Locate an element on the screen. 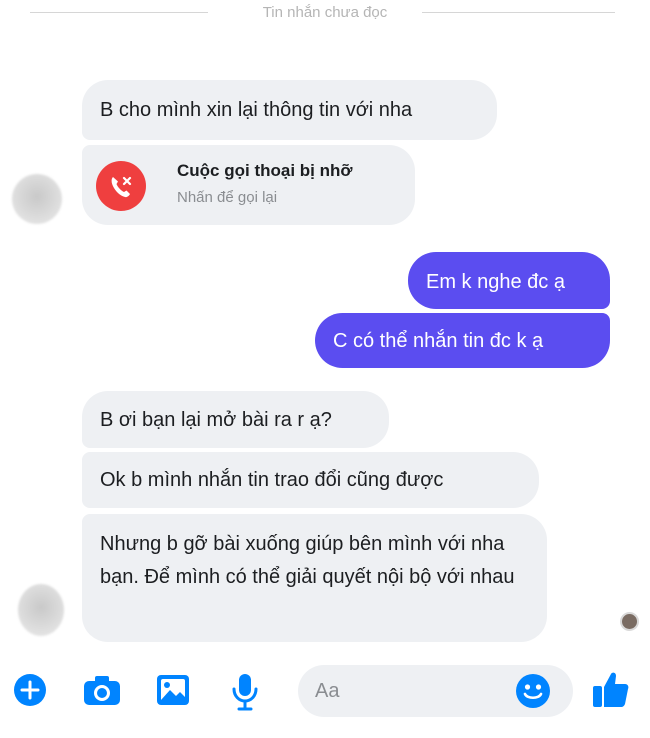  outgoing-message: Em k nghe đc ạ is located at coordinates (509, 280).